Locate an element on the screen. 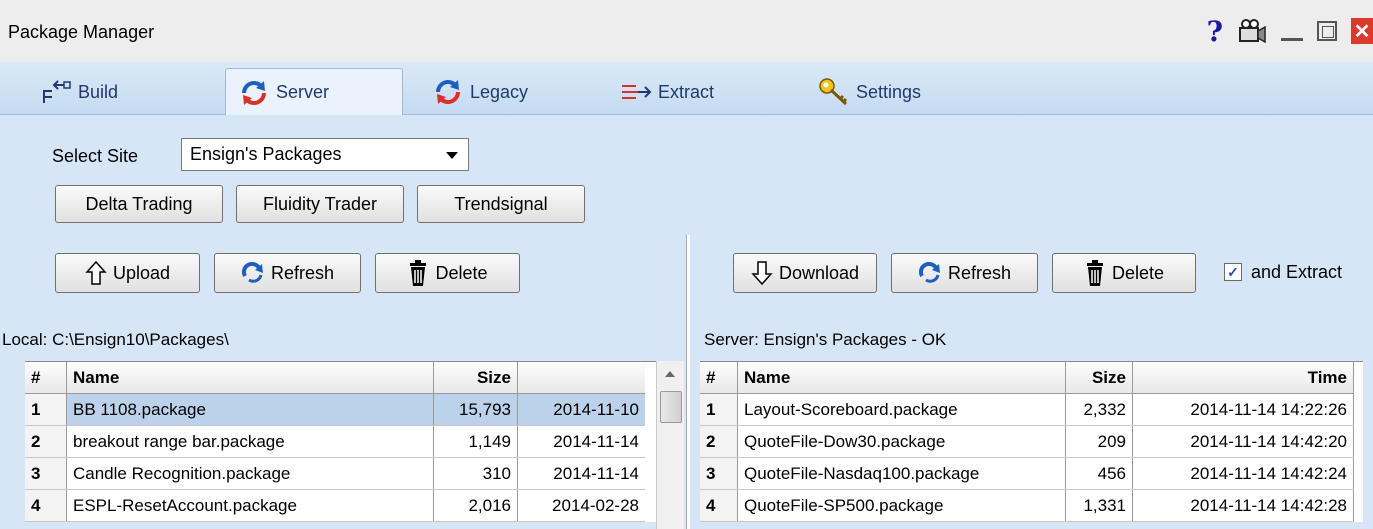 Image resolution: width=1373 pixels, height=529 pixels. tab-build: Build is located at coordinates (79, 92).